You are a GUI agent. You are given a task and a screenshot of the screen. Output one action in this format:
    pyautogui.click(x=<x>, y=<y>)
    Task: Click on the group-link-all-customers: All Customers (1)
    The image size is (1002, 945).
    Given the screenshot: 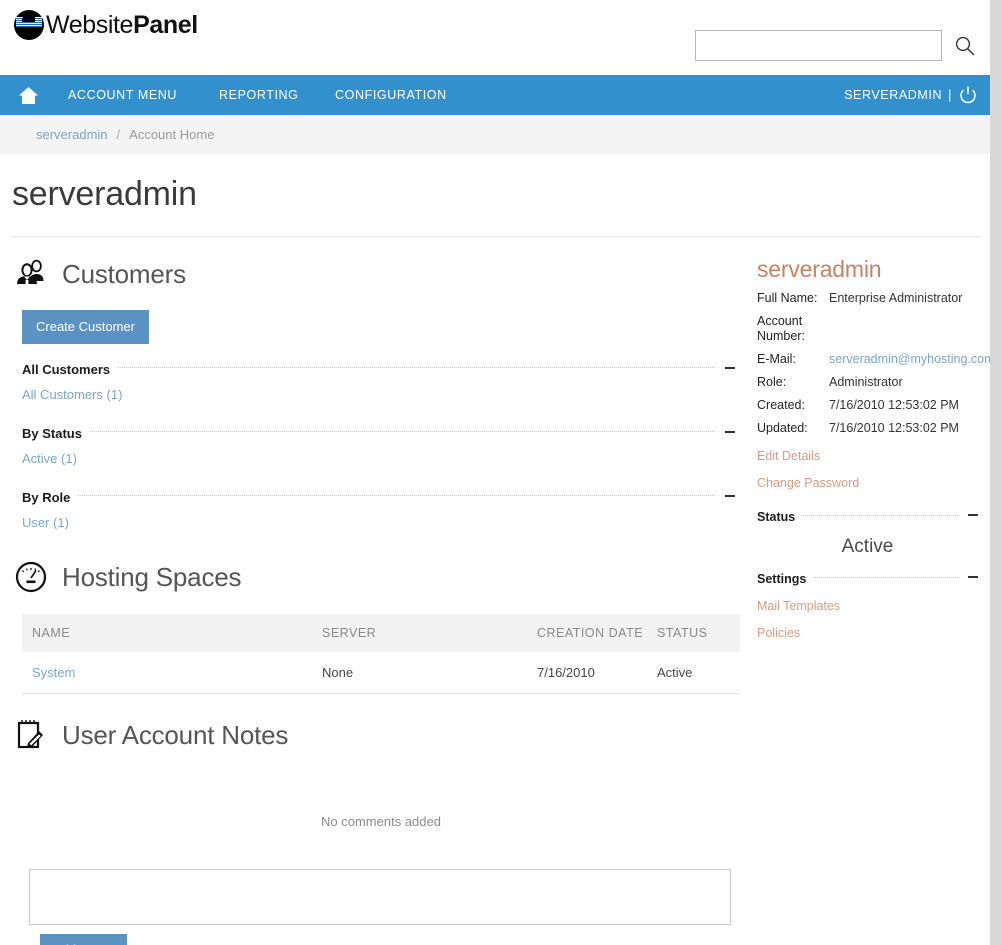 What is the action you would take?
    pyautogui.click(x=373, y=394)
    